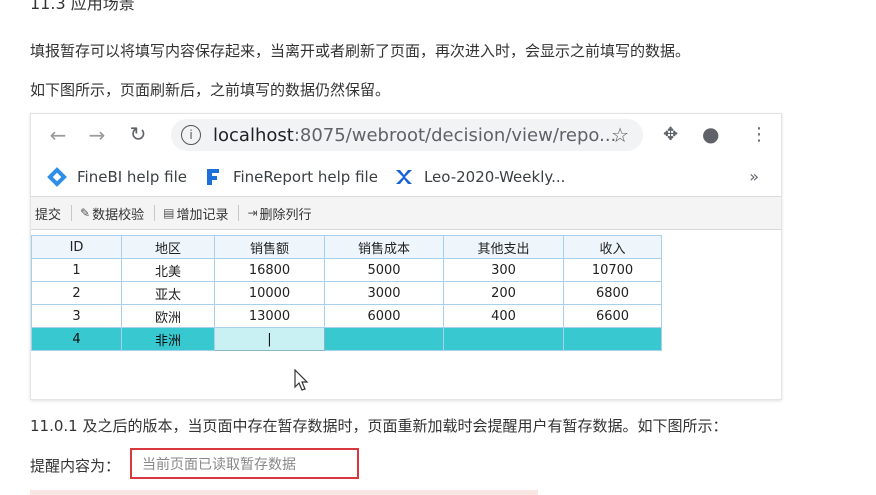 Image resolution: width=876 pixels, height=495 pixels. I want to click on table-cell: 400, so click(503, 316).